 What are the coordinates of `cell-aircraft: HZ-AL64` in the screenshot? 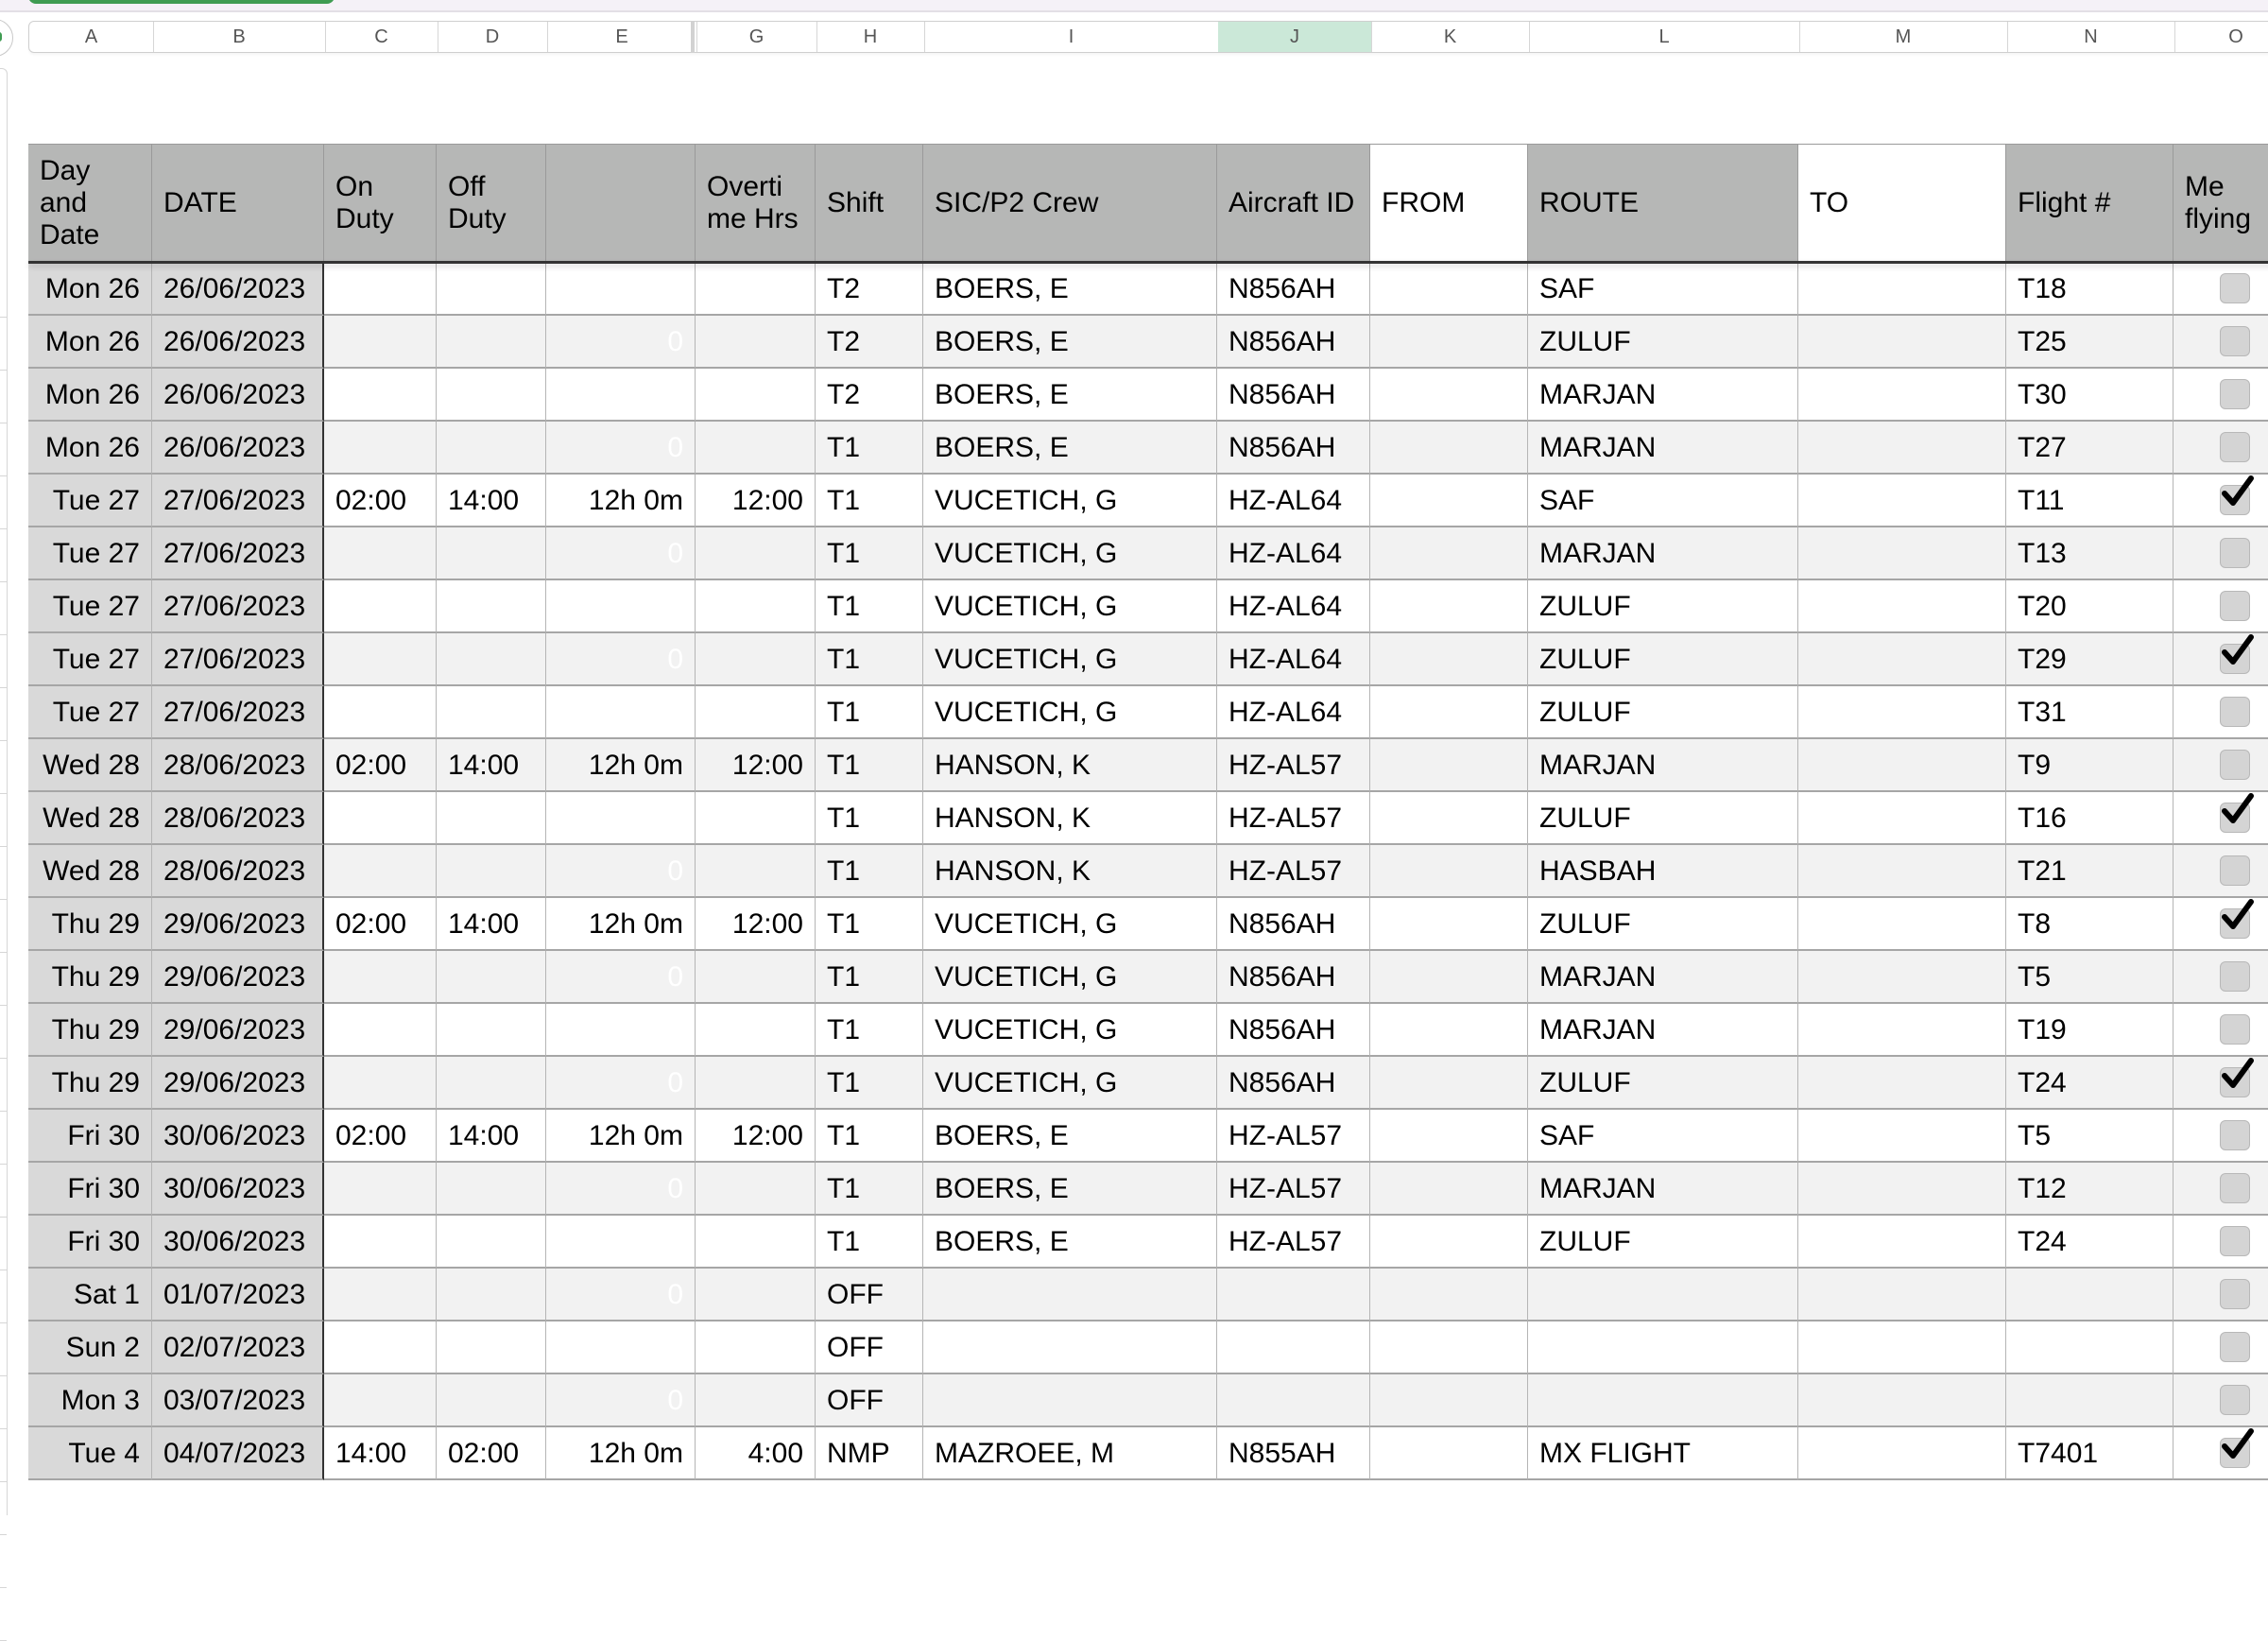 It's located at (1293, 606).